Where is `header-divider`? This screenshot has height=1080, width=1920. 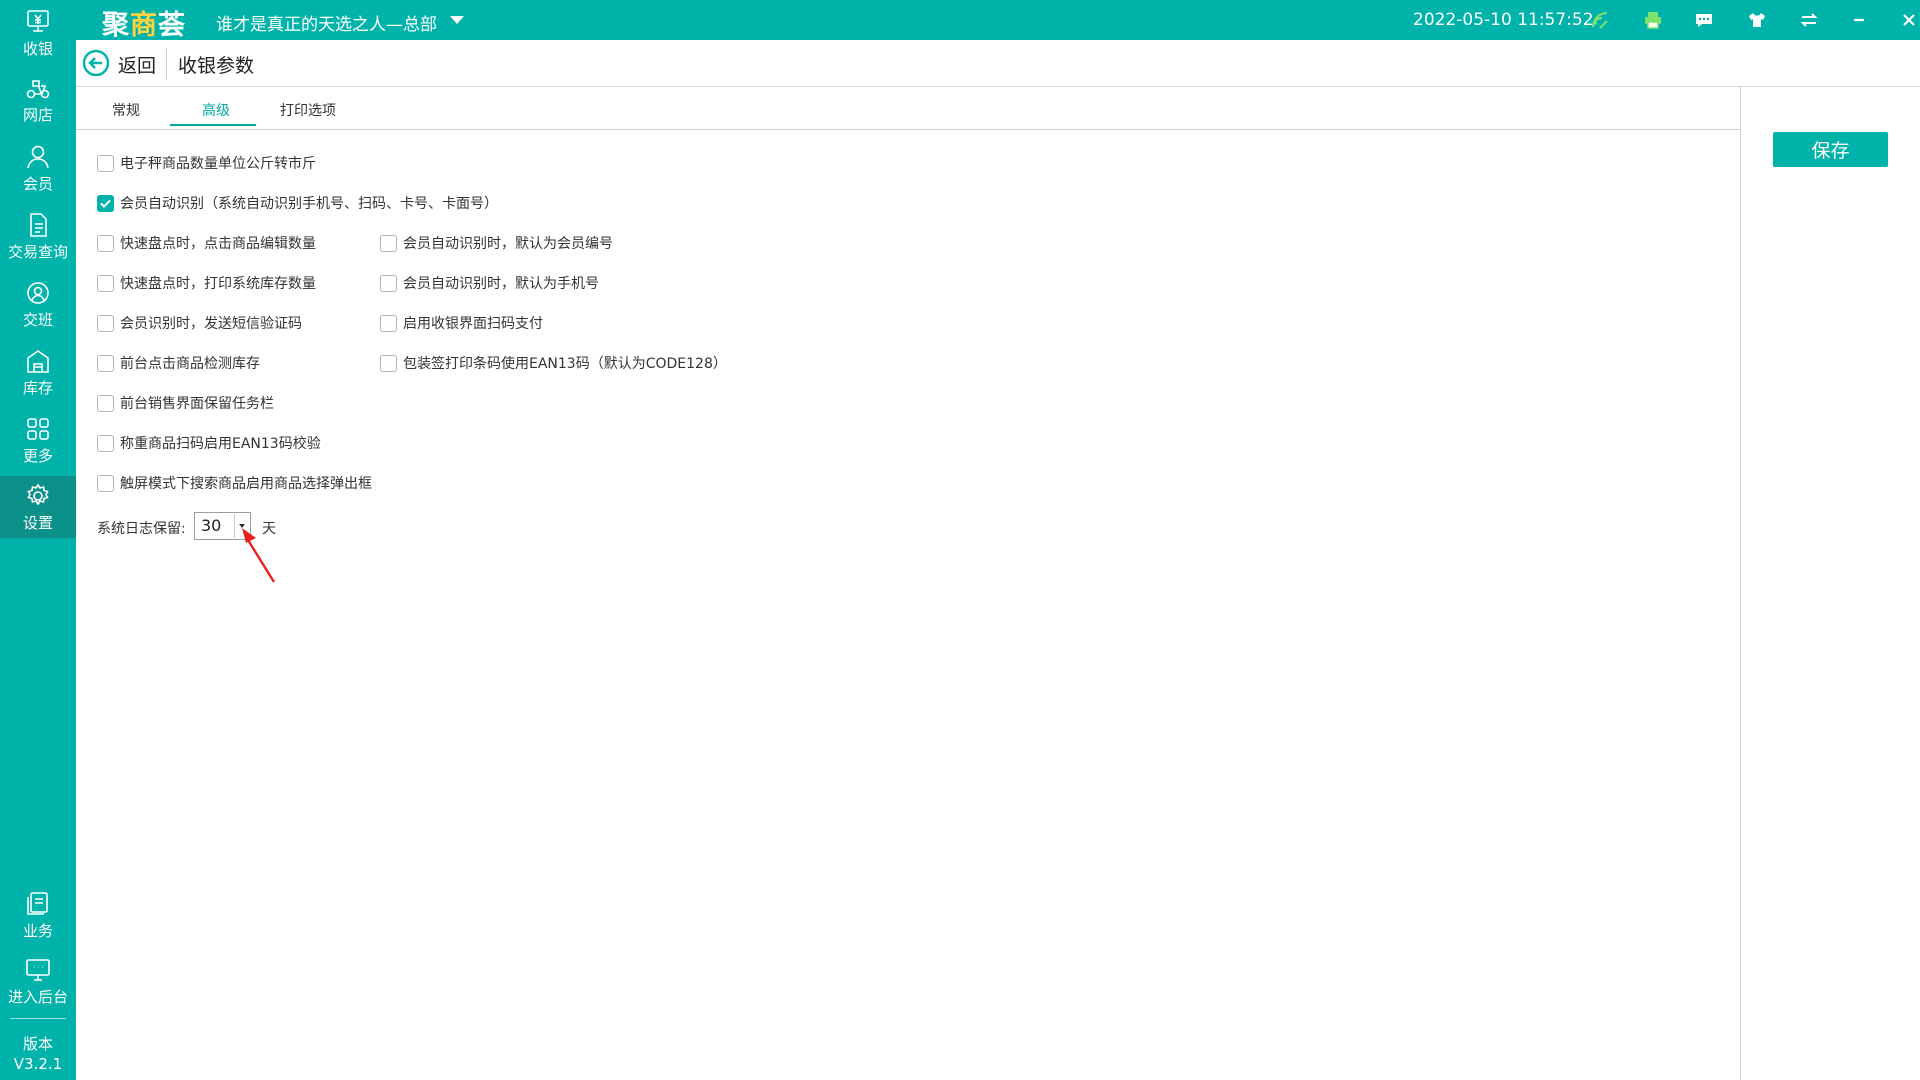 header-divider is located at coordinates (166, 64).